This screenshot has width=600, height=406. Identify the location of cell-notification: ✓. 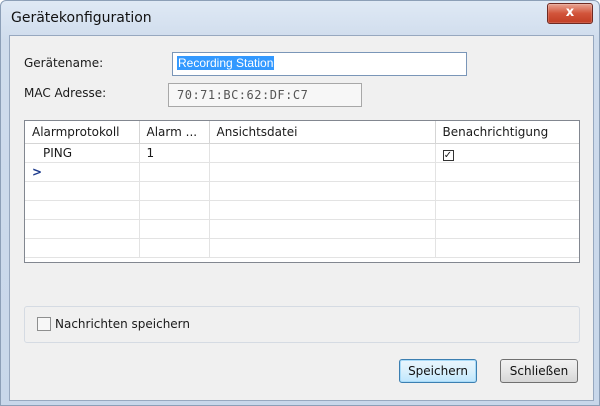
(507, 153).